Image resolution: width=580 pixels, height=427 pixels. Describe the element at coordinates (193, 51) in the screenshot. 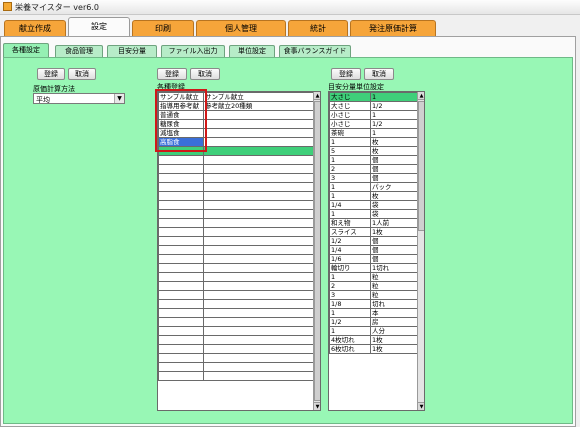

I see `subtab-file-io: ファイル入出力` at that location.